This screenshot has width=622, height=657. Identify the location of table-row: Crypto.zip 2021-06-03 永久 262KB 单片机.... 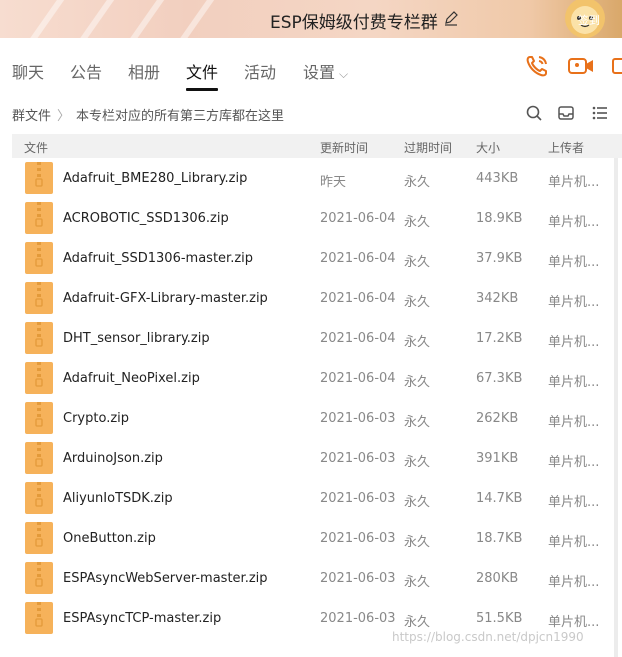
(311, 418).